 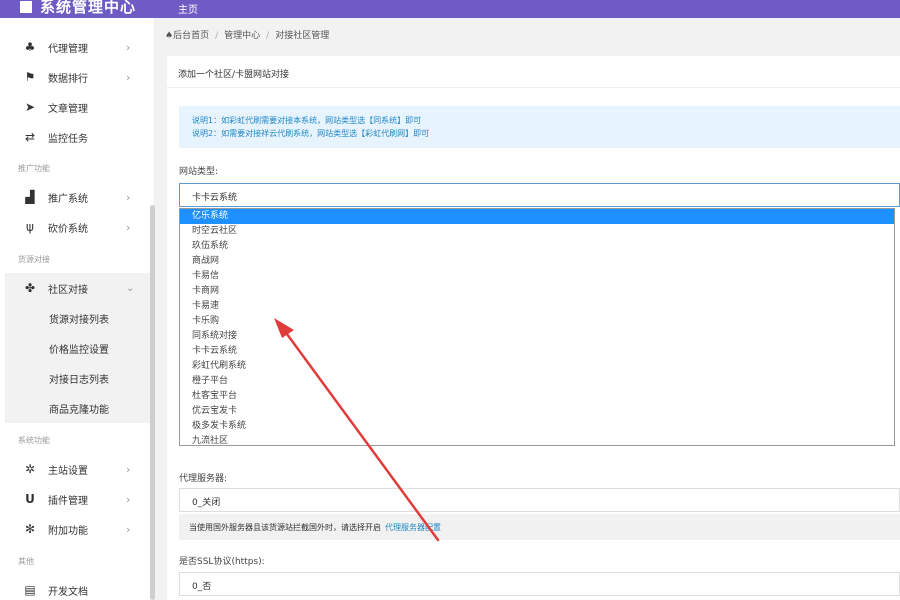 I want to click on sidebar-subitem-label: 价格监控设置, so click(x=79, y=350).